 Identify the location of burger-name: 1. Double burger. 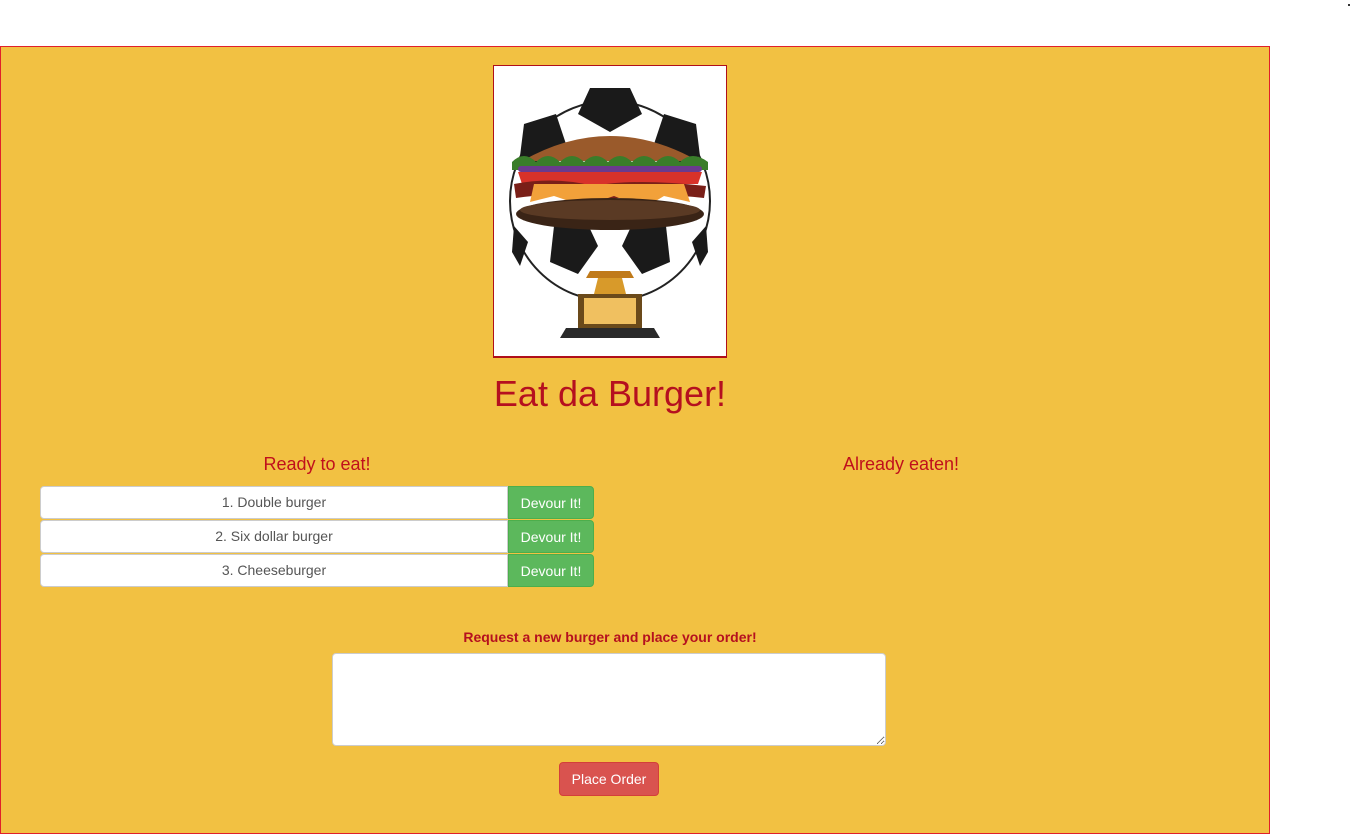
(274, 502).